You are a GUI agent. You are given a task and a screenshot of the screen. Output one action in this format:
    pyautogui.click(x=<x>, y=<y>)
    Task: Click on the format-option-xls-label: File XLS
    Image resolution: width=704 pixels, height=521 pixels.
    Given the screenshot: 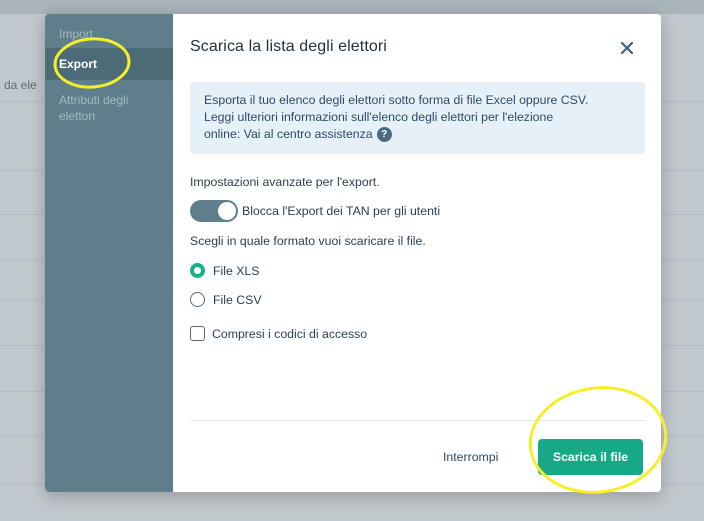 What is the action you would take?
    pyautogui.click(x=236, y=270)
    